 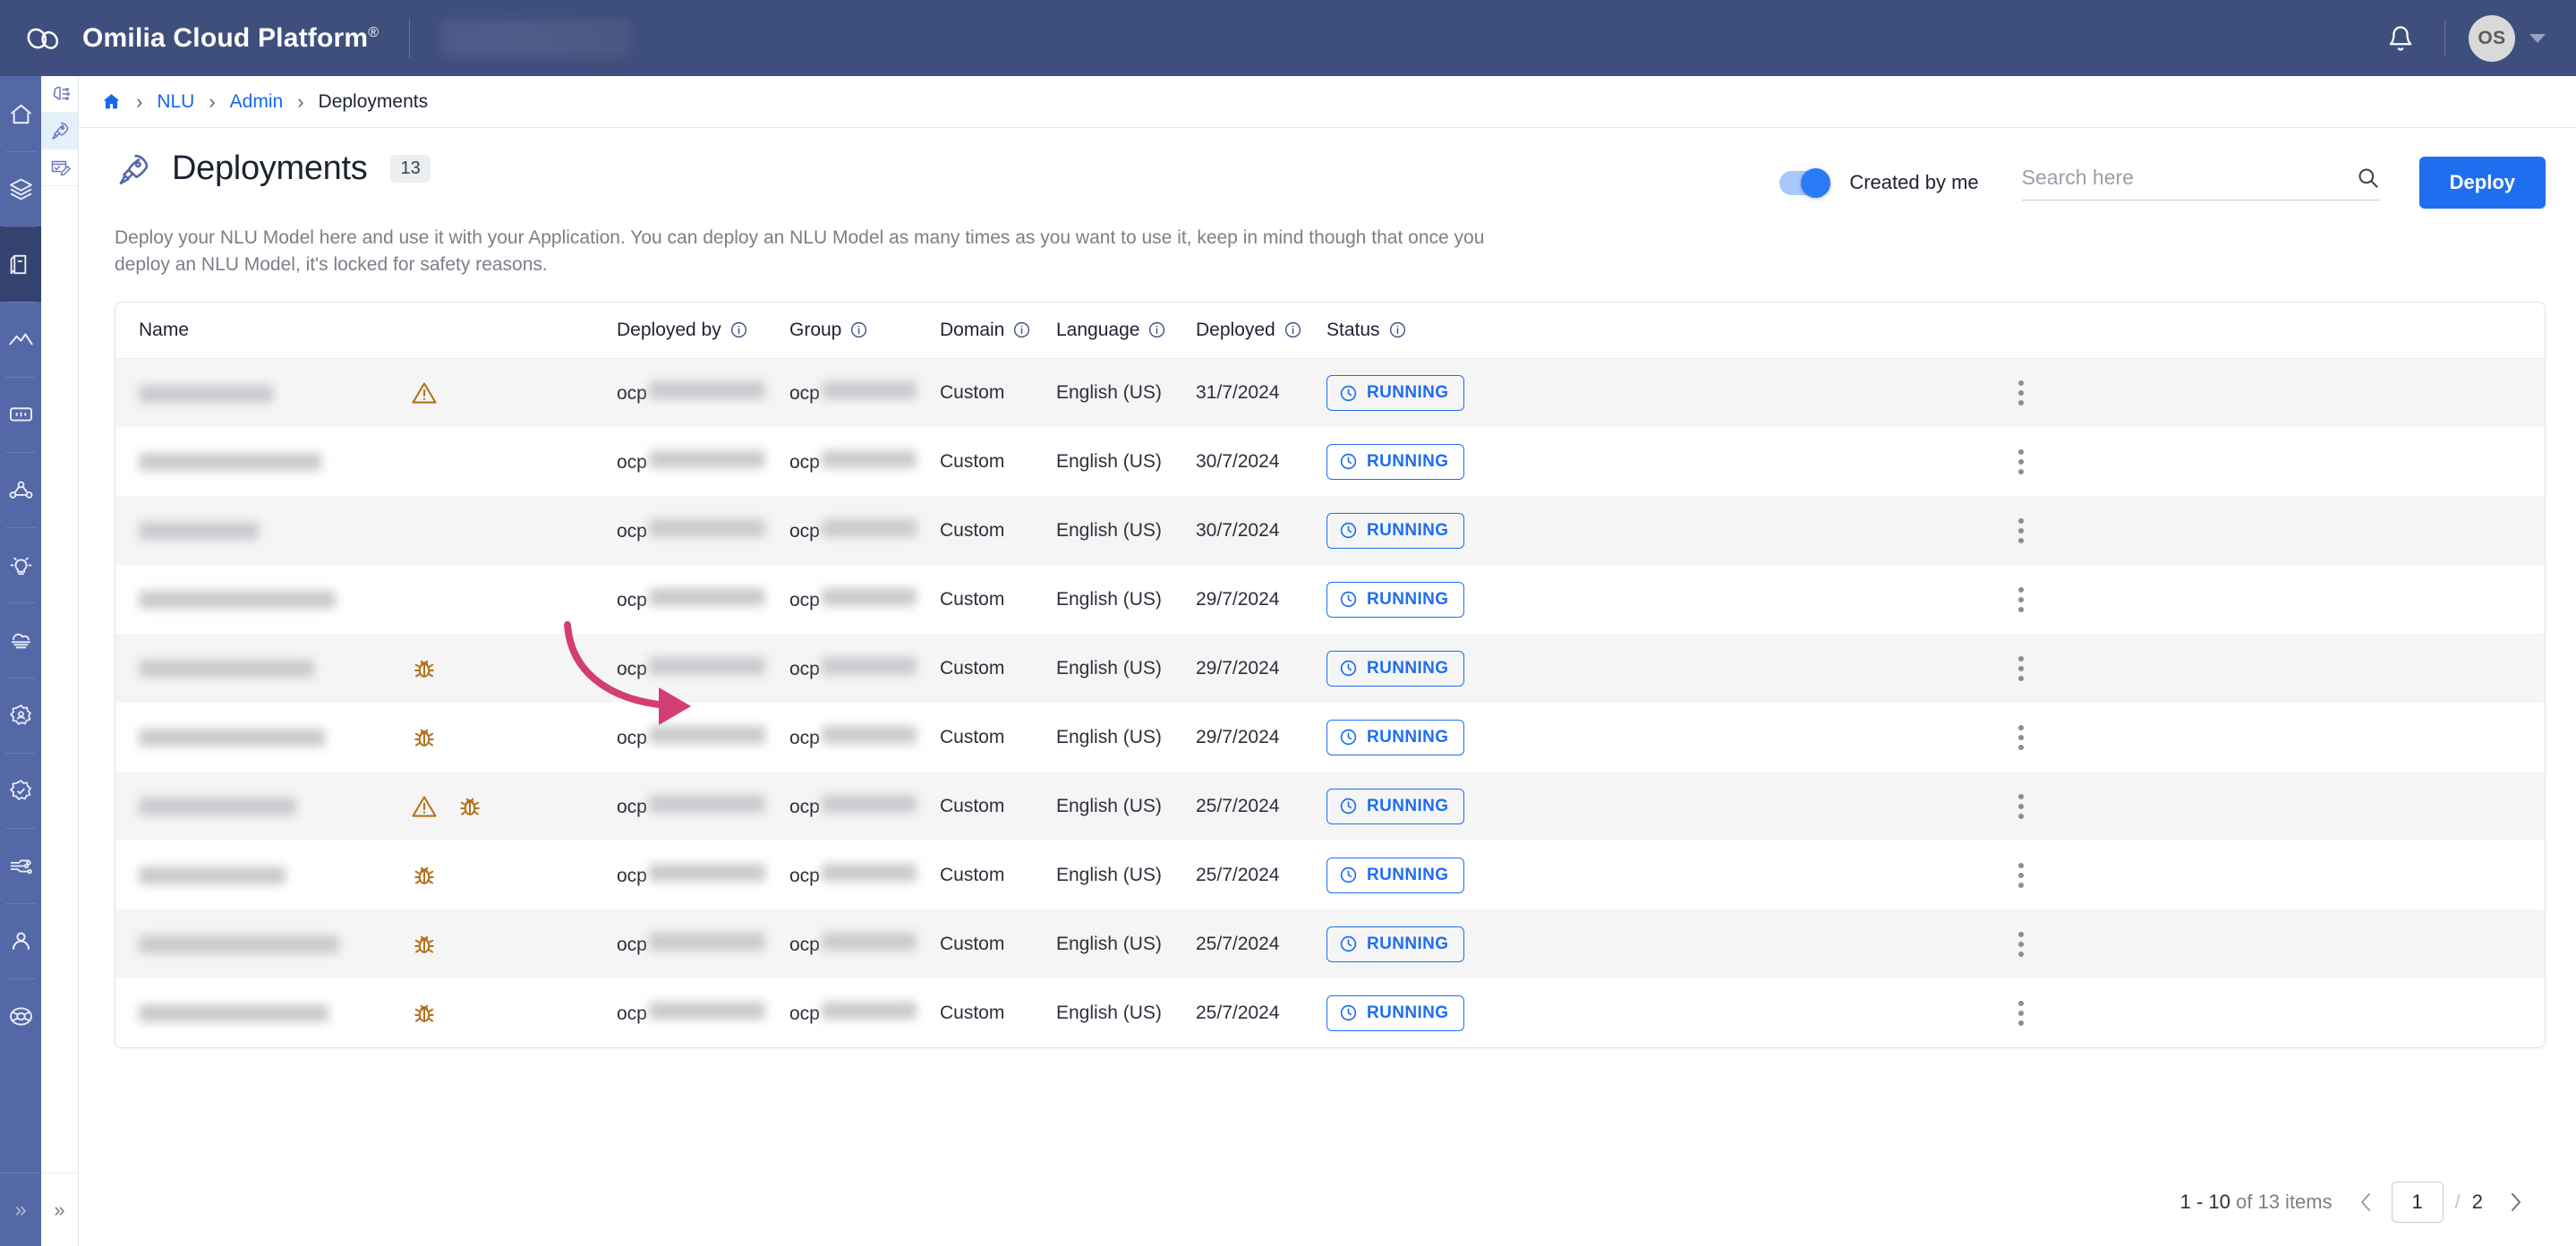 What do you see at coordinates (998, 330) in the screenshot?
I see `col-domain: Domain` at bounding box center [998, 330].